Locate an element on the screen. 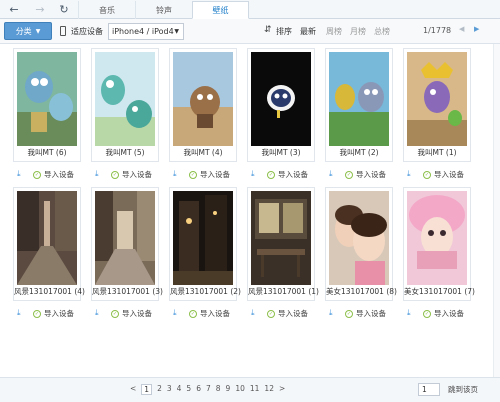 Image resolution: width=500 pixels, height=402 pixels. wallpaper-title: 我叫MT (5) is located at coordinates (125, 152).